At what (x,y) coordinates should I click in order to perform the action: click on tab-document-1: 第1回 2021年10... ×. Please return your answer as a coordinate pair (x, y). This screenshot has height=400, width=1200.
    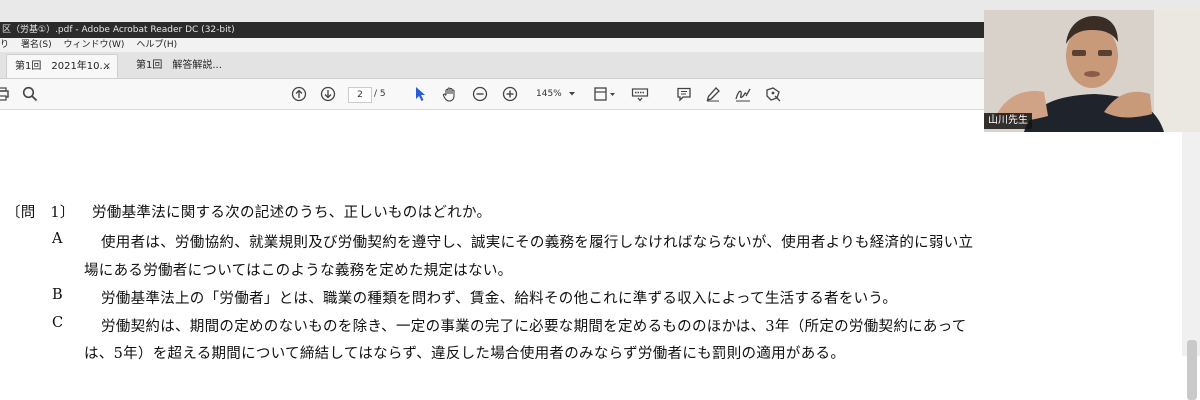
    Looking at the image, I should click on (62, 66).